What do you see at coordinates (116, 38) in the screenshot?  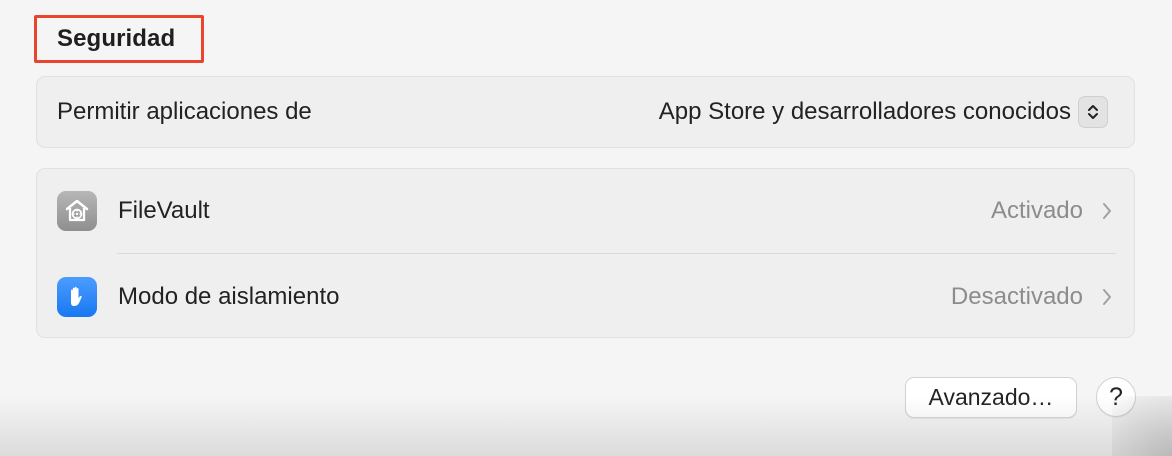 I see `page-title: Seguridad` at bounding box center [116, 38].